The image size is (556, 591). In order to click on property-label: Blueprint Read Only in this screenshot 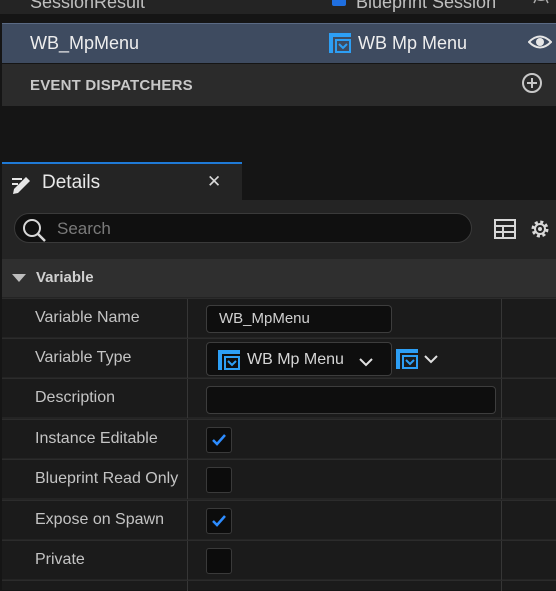, I will do `click(107, 478)`.